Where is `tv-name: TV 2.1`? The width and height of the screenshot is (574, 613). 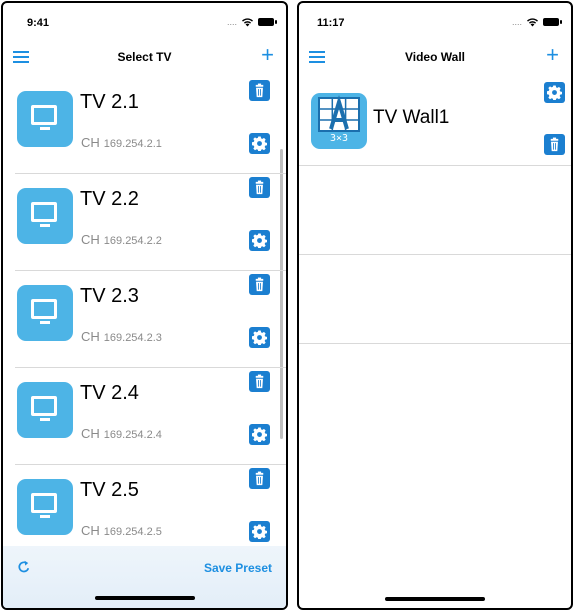 tv-name: TV 2.1 is located at coordinates (109, 102).